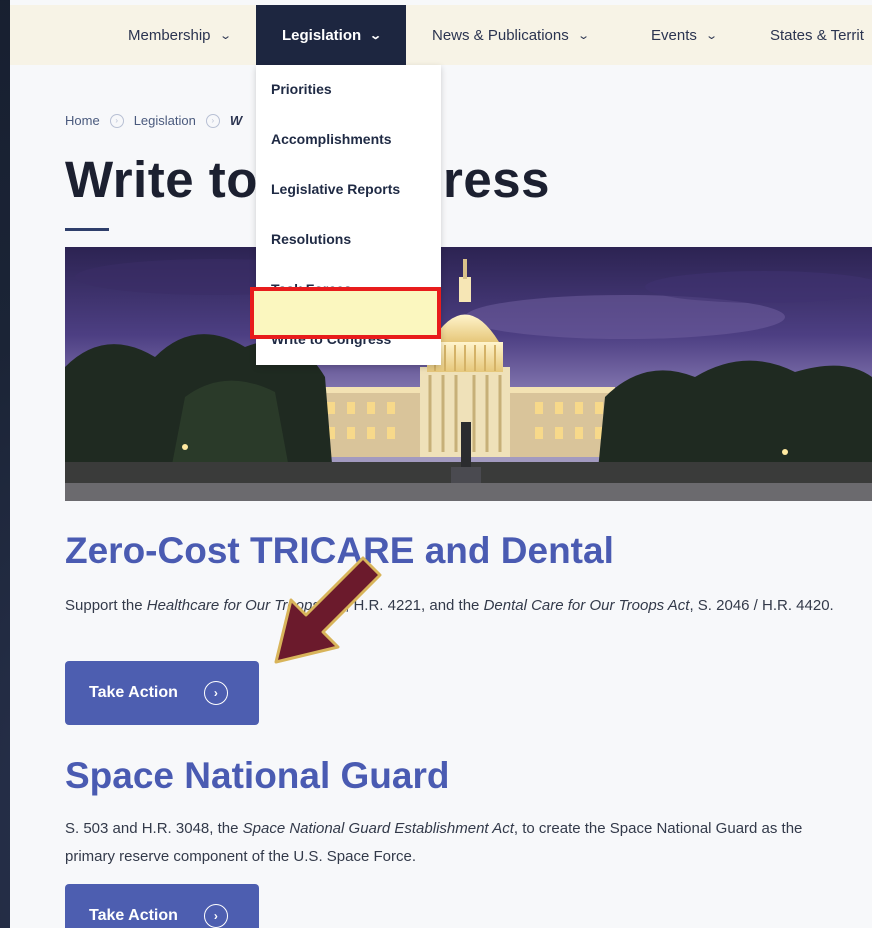  Describe the element at coordinates (257, 775) in the screenshot. I see `section-title: Space National Guard` at that location.